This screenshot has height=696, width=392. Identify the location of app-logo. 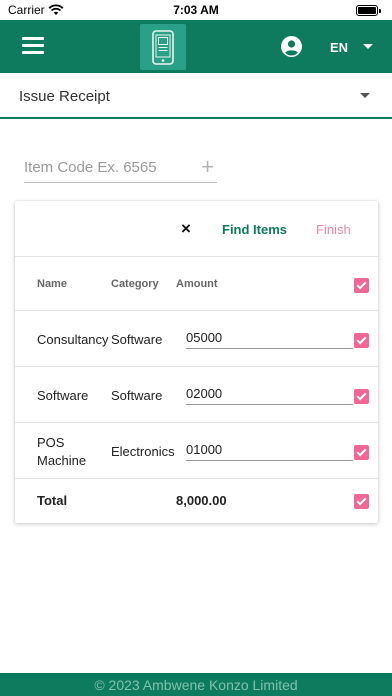
(163, 47).